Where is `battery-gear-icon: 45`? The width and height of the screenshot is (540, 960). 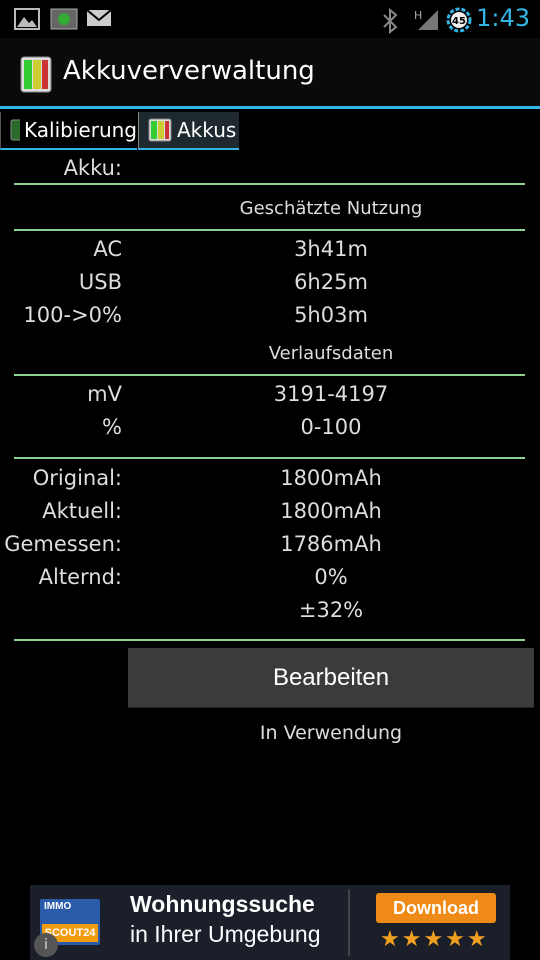 battery-gear-icon: 45 is located at coordinates (459, 20).